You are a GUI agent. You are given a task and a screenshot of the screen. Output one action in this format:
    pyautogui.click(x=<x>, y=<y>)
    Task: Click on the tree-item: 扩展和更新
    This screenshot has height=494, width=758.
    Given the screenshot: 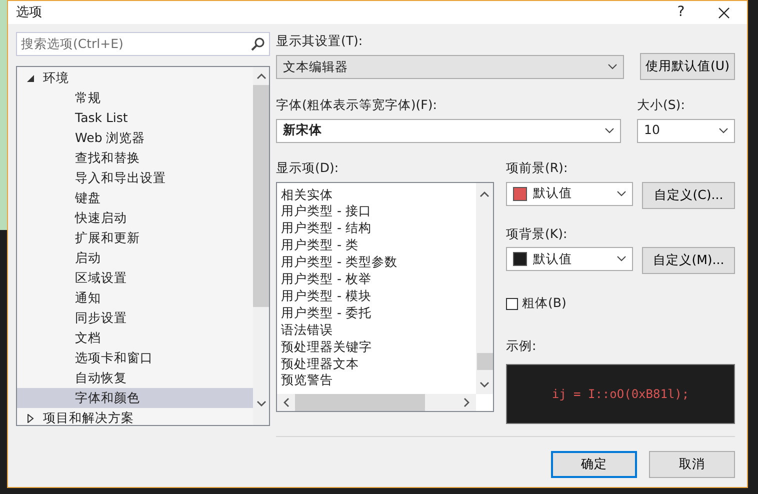 What is the action you would take?
    pyautogui.click(x=135, y=238)
    